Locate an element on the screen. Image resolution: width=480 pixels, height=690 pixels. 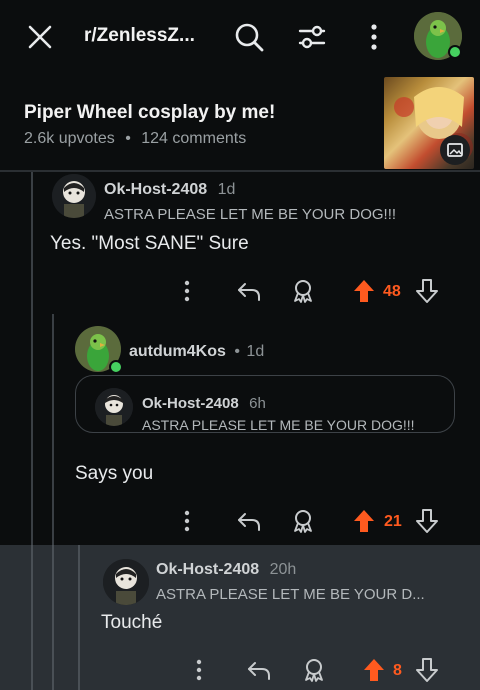
comment-count: 124 comments is located at coordinates (194, 138).